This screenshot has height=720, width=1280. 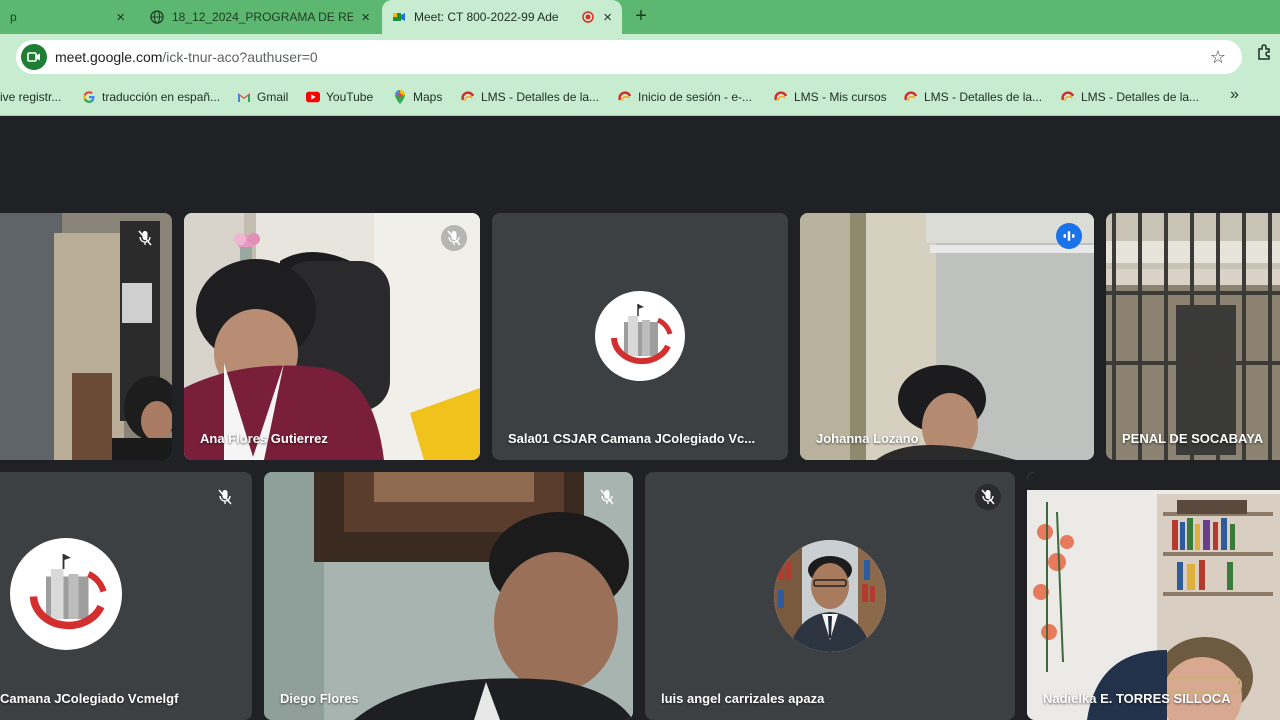 I want to click on tab-programa: 18_12_2024_PROGRAMA DE RE ×, so click(x=260, y=17).